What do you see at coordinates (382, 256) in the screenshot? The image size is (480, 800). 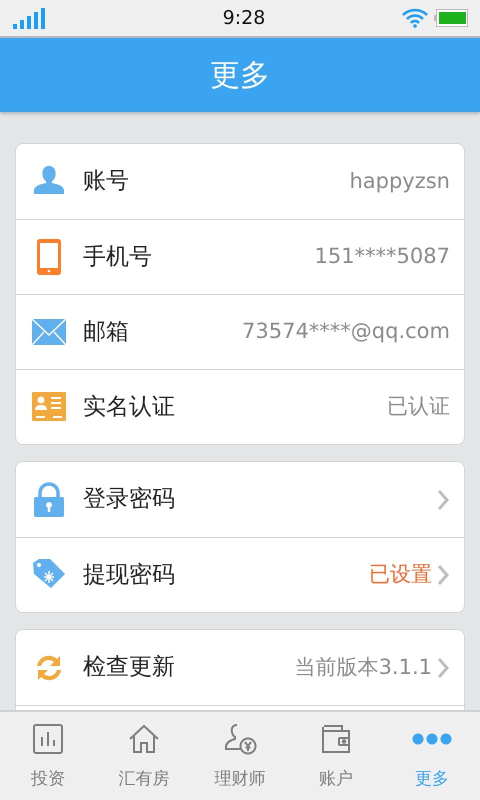 I see `row-value: 151****5087` at bounding box center [382, 256].